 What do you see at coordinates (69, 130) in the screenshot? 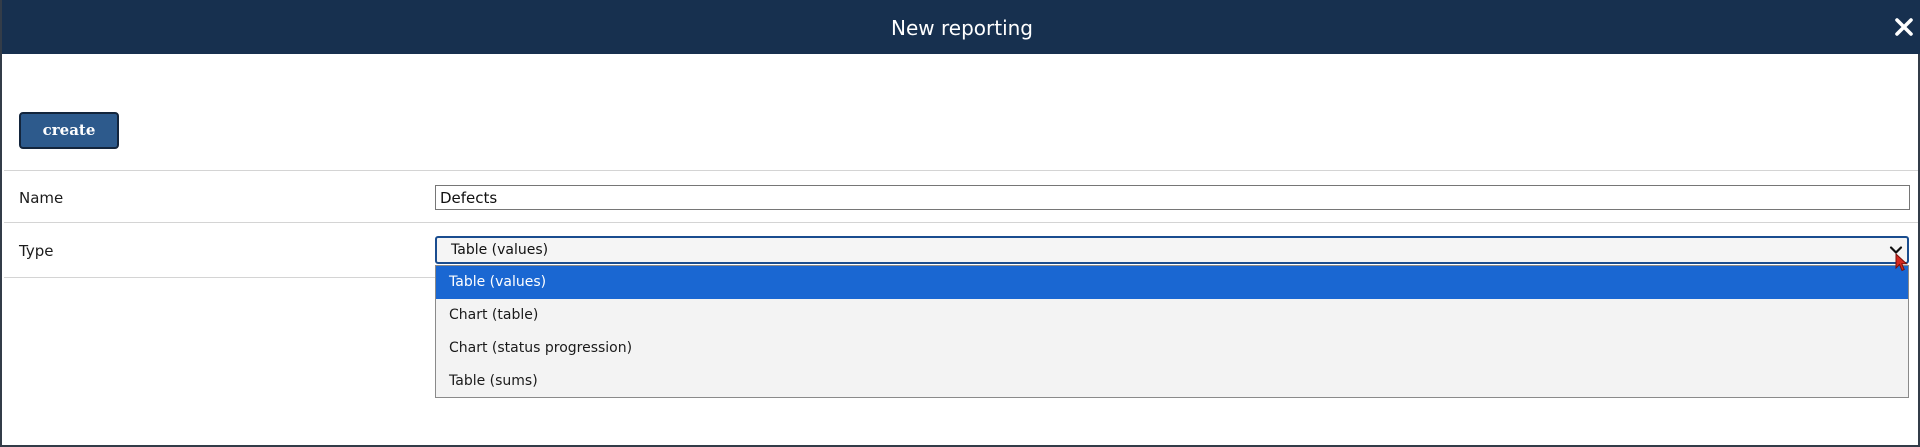
I see `create-button: create` at bounding box center [69, 130].